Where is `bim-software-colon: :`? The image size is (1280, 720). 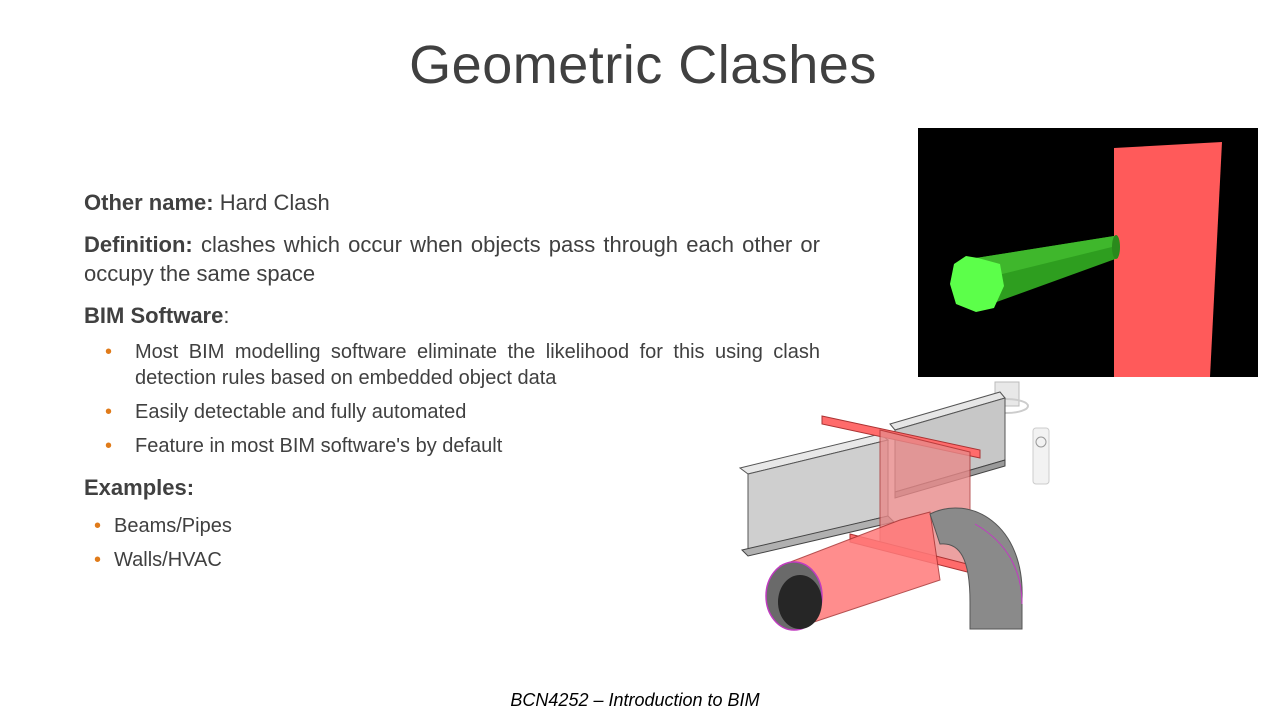
bim-software-colon: : is located at coordinates (226, 315).